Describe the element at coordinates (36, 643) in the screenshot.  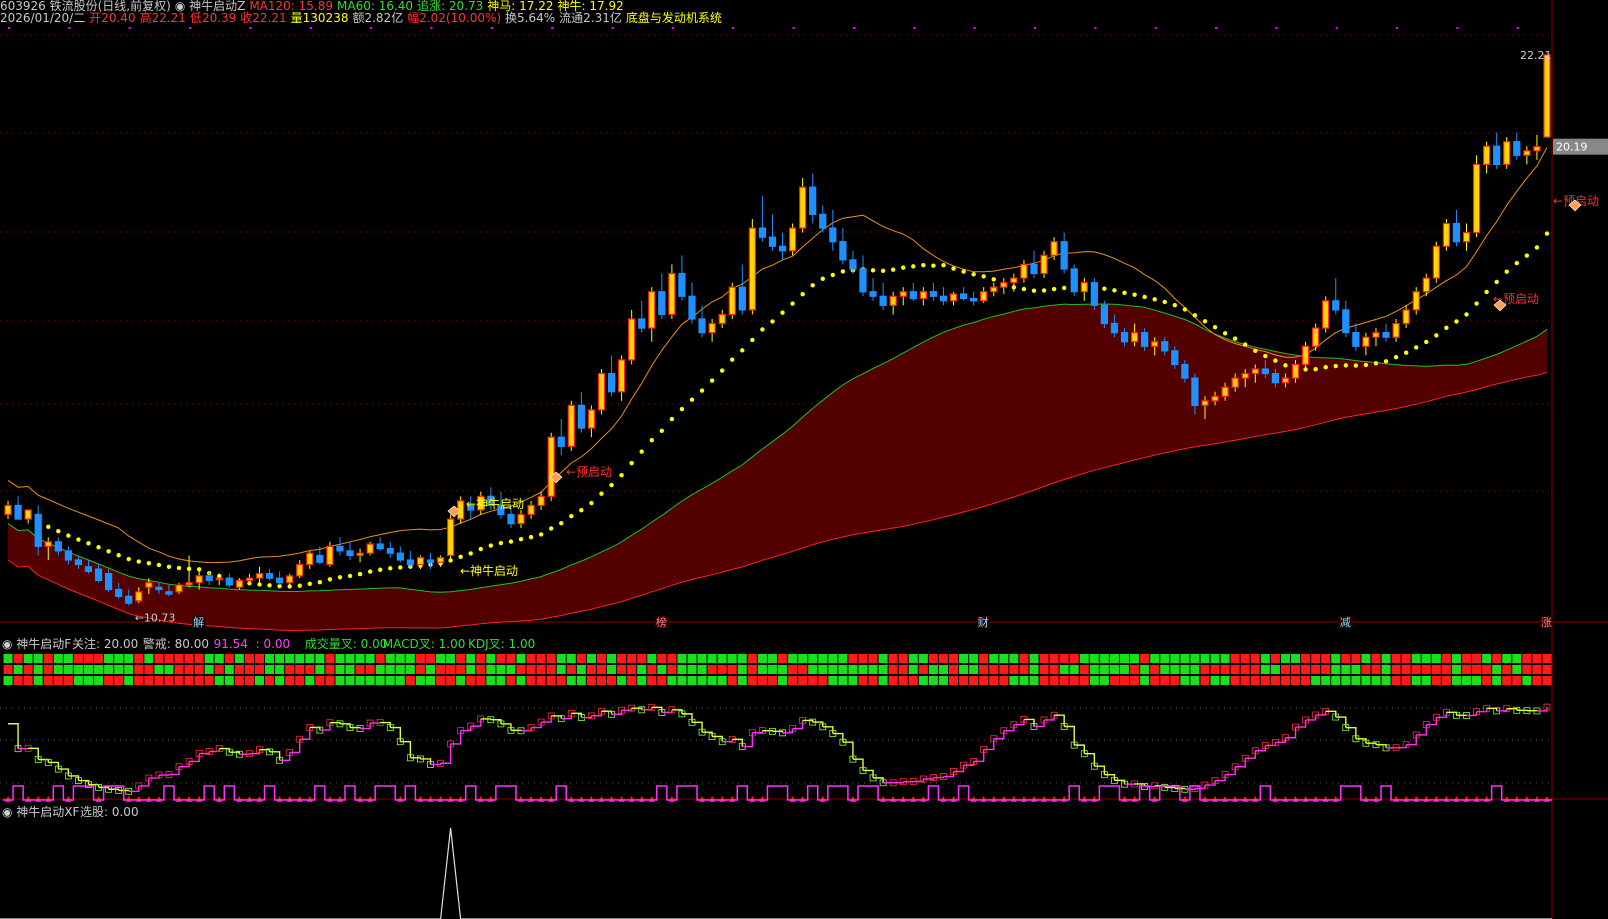
I see `indicator1-label: ◉ 神牛启动F` at that location.